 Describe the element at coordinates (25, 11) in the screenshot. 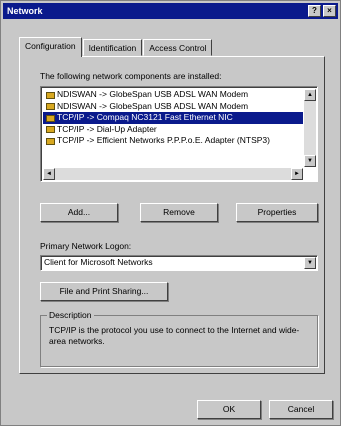

I see `window-title: Network` at that location.